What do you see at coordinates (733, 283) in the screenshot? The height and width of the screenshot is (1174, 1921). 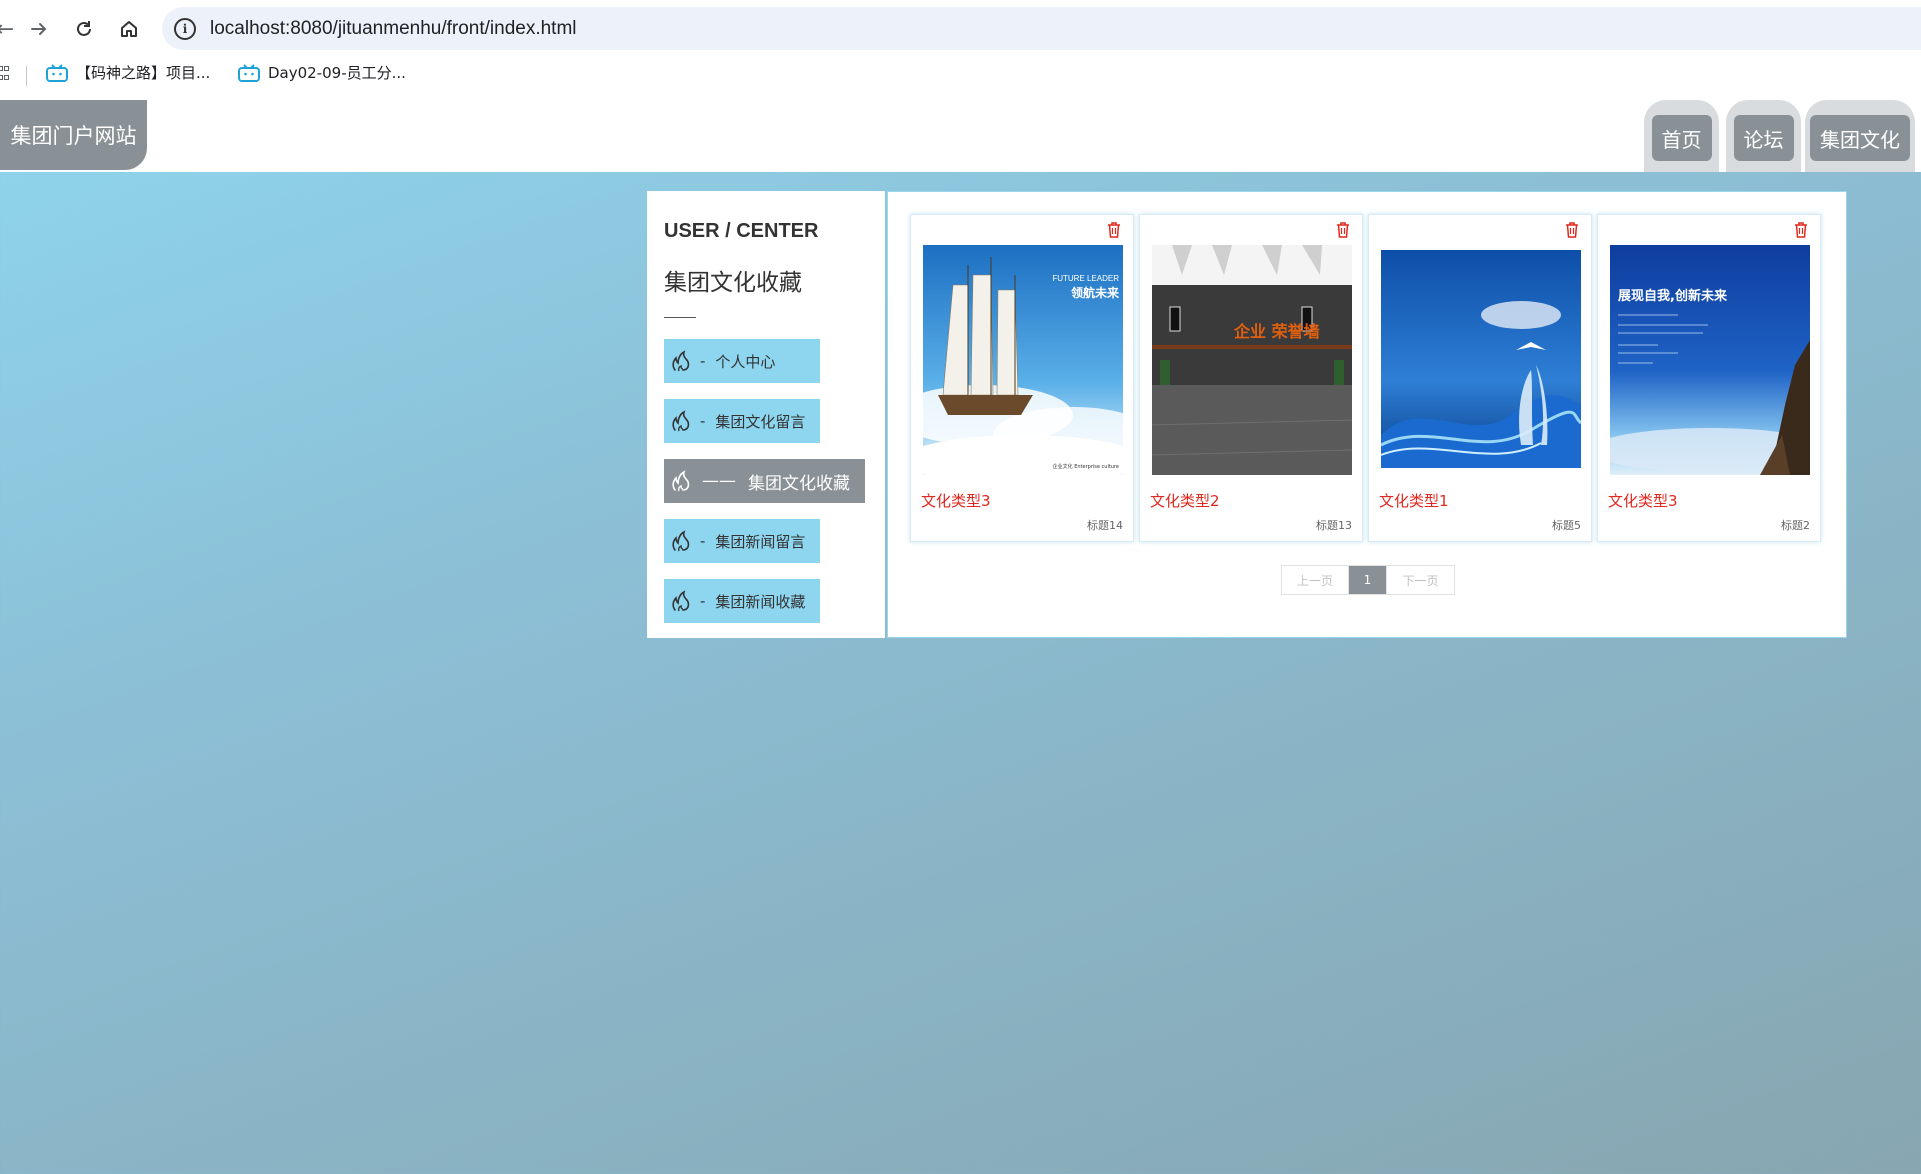 I see `sidebar-subtitle: 集团文化收藏` at bounding box center [733, 283].